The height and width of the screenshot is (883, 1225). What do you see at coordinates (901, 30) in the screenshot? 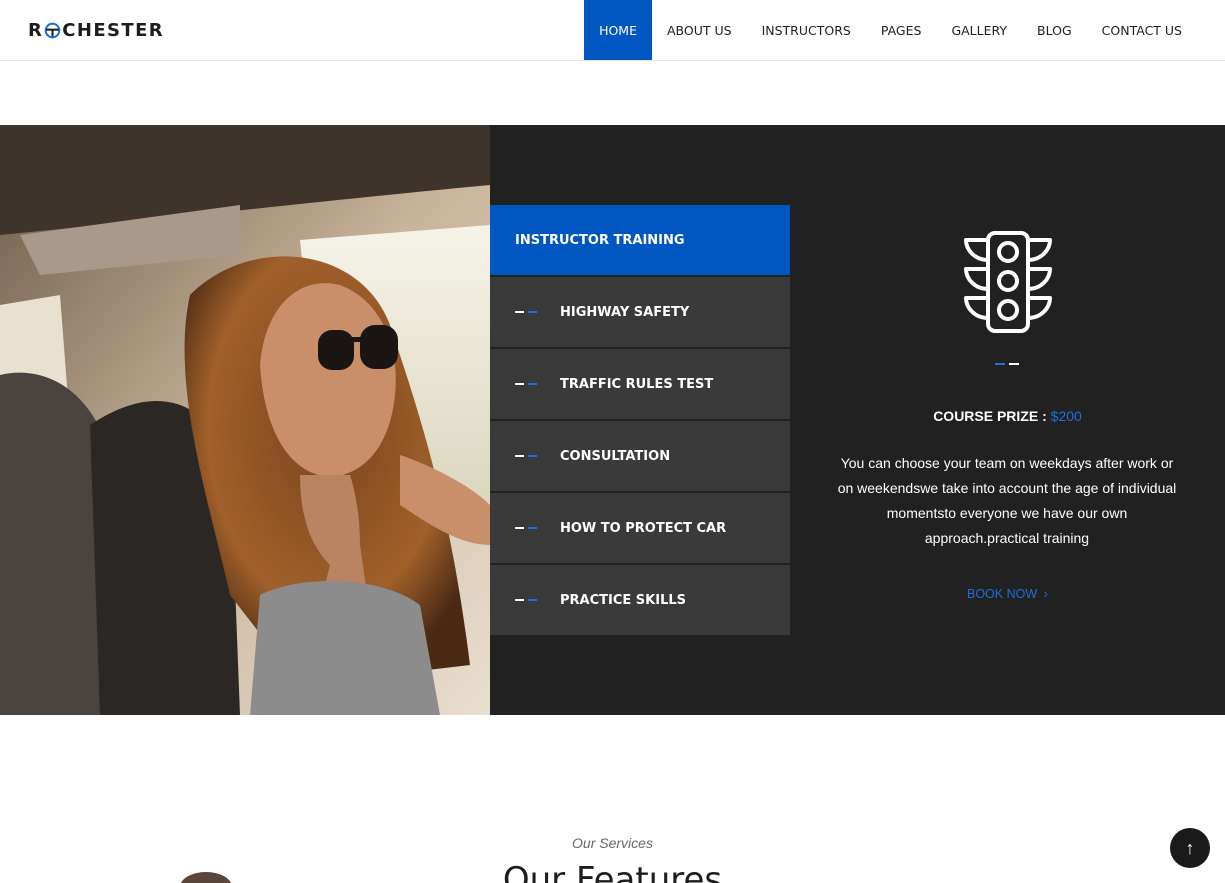
I see `nav-pages: PAGES` at bounding box center [901, 30].